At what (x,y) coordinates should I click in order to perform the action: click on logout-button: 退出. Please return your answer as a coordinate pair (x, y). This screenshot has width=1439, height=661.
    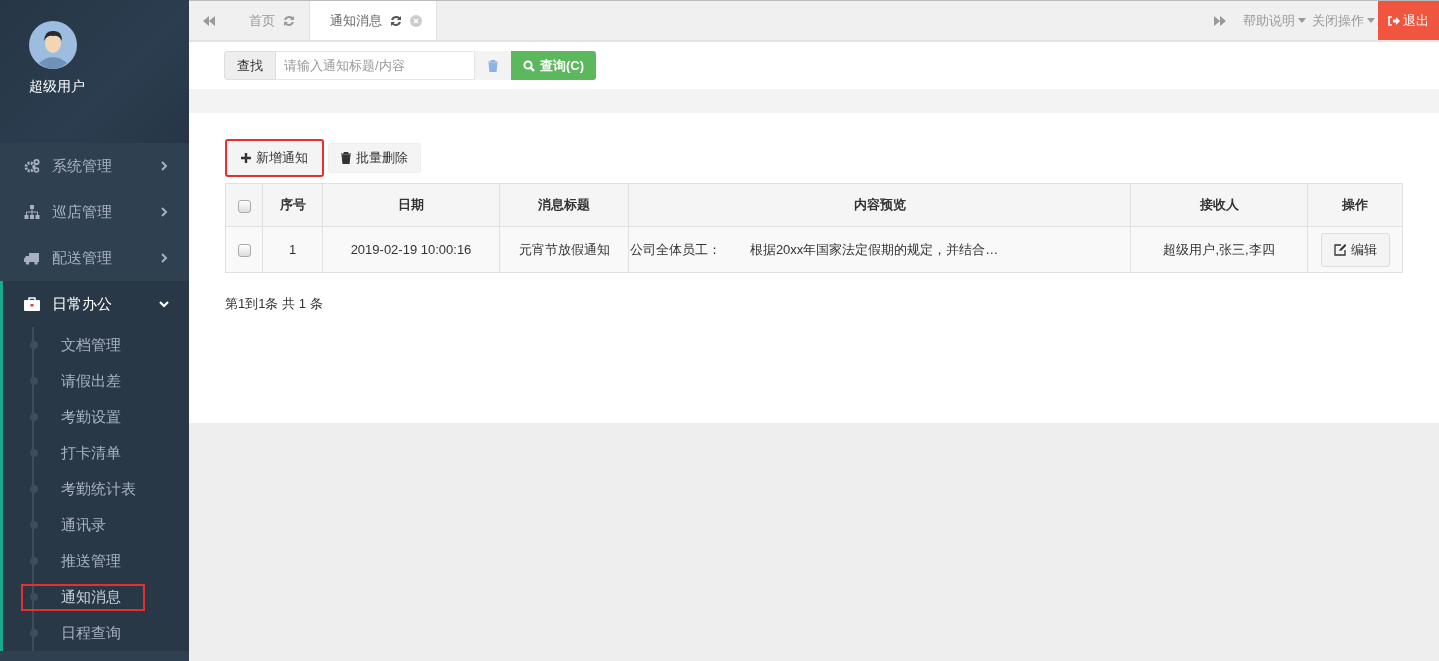
    Looking at the image, I should click on (1408, 20).